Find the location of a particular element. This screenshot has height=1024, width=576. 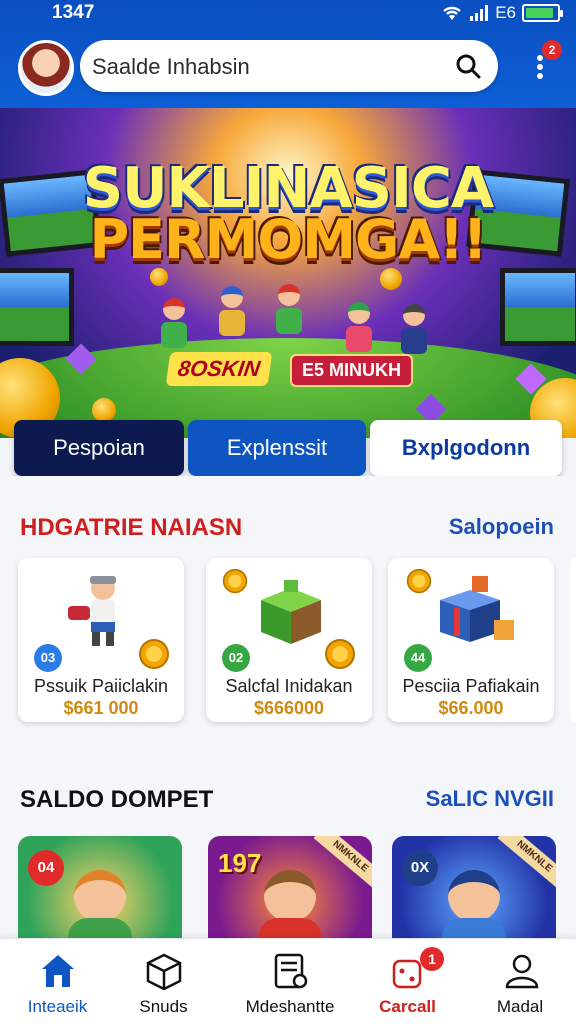

status-time: 1347 is located at coordinates (73, 12).